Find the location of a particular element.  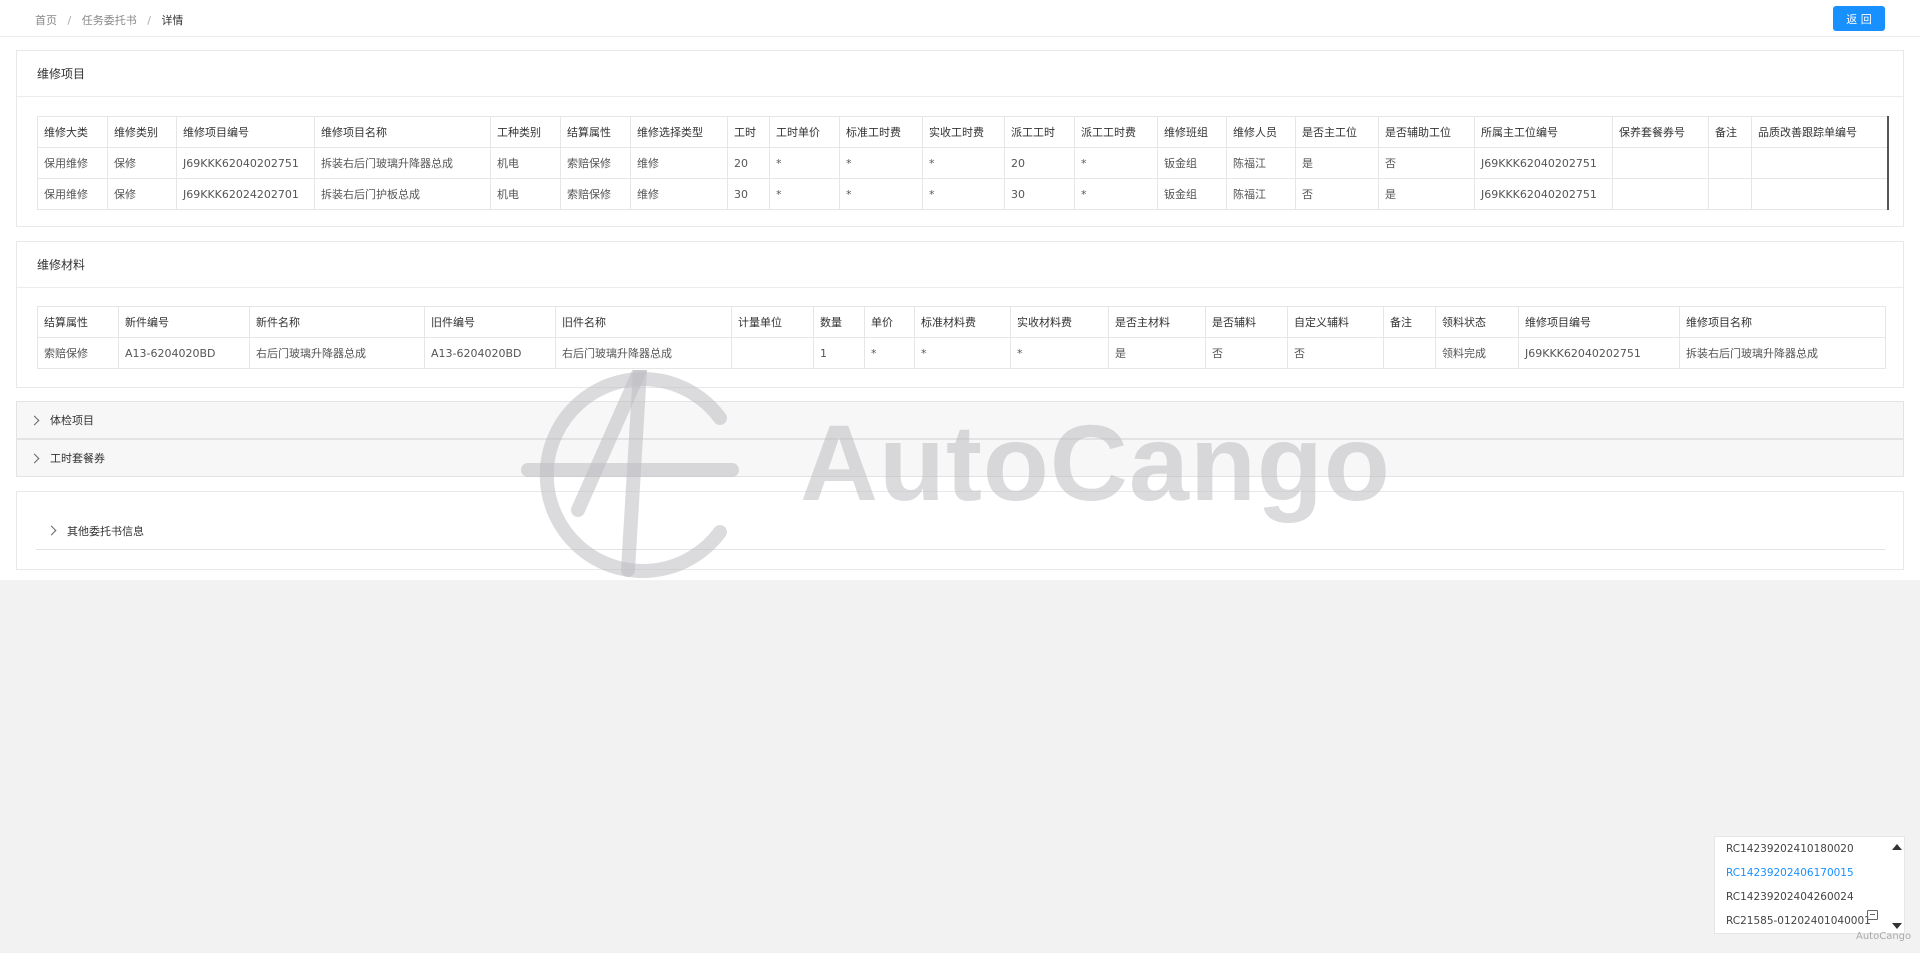

column-header: 维修项目编号 is located at coordinates (245, 132).